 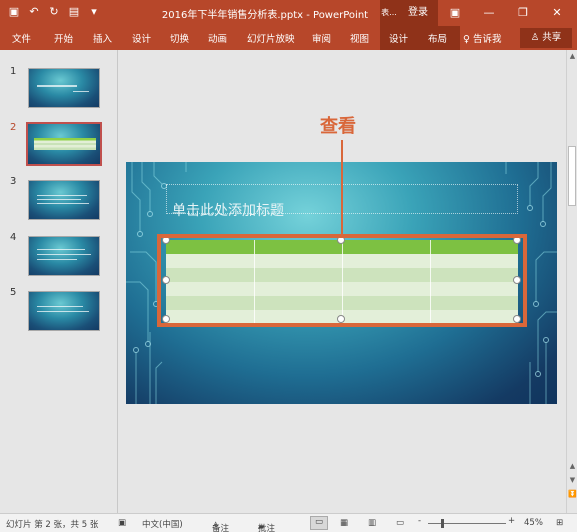 What do you see at coordinates (557, 13) in the screenshot?
I see `close-button: ✕` at bounding box center [557, 13].